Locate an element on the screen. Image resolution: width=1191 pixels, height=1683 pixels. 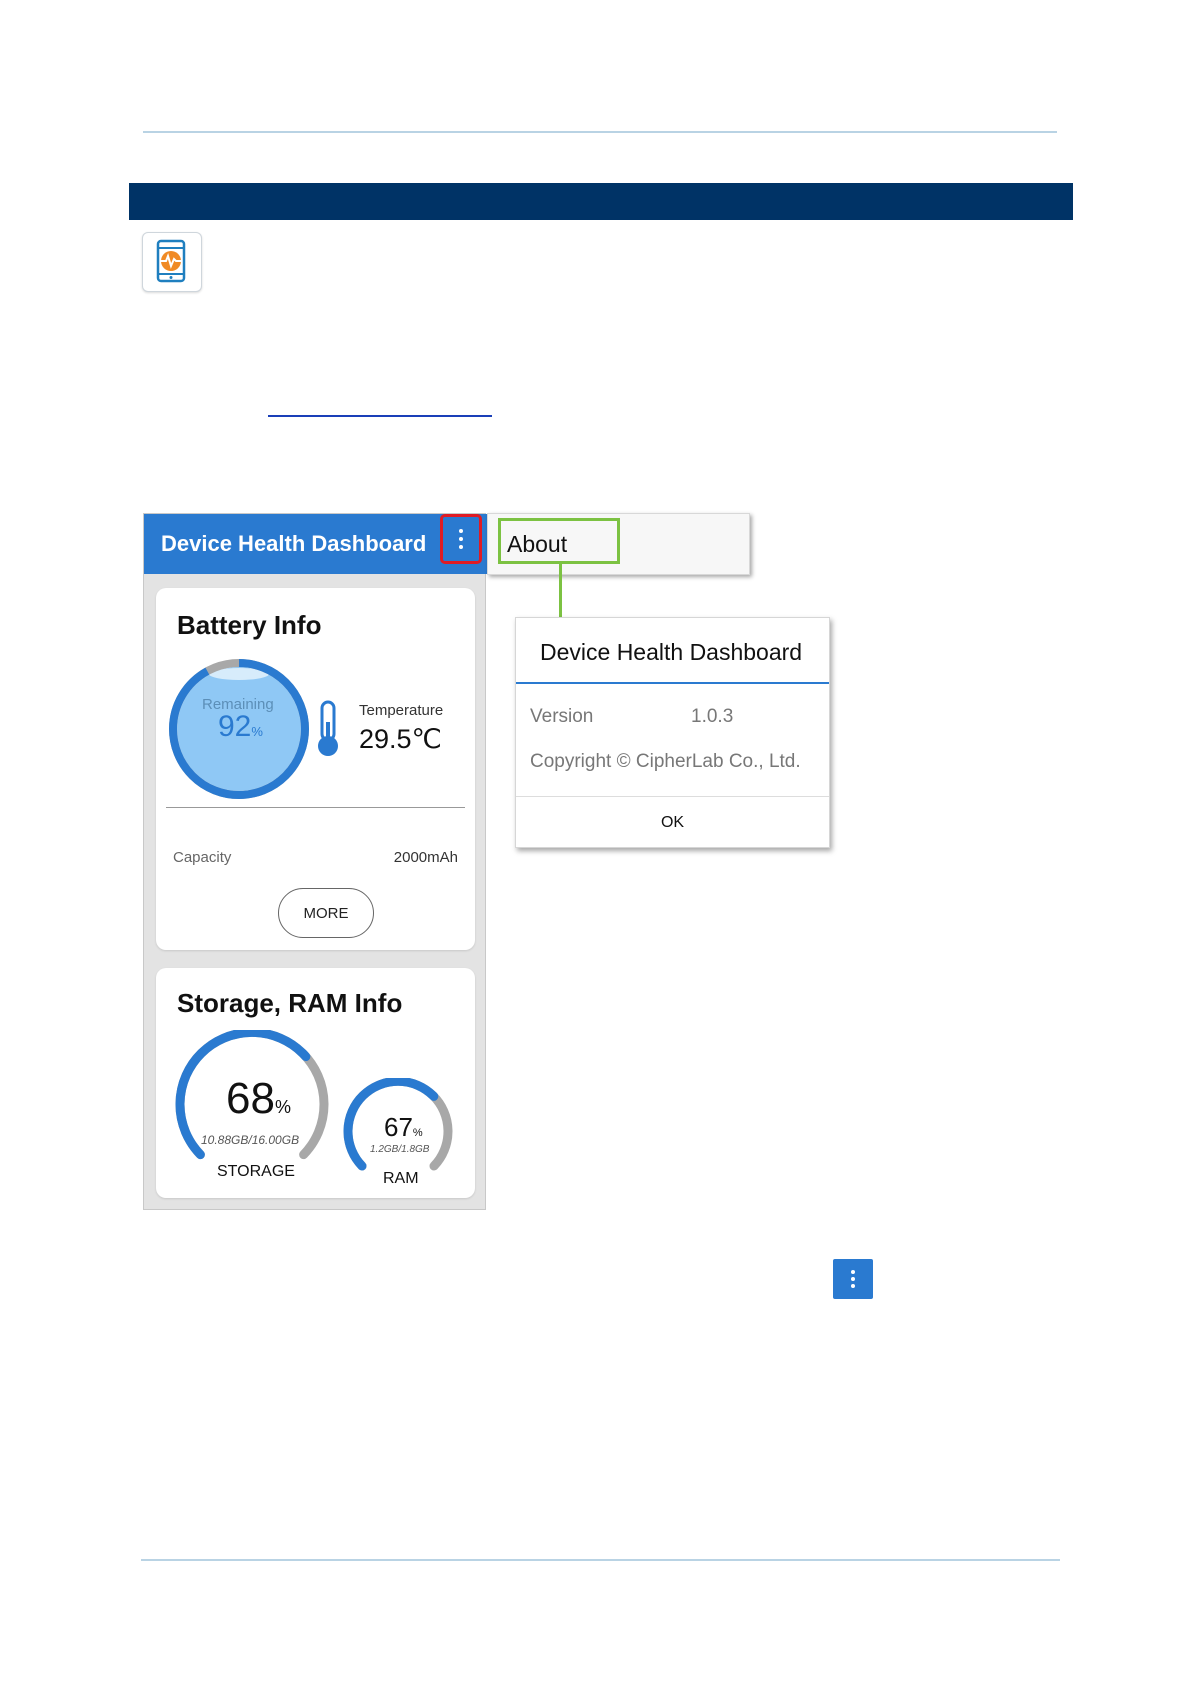
remaining-unit: % is located at coordinates (257, 731).